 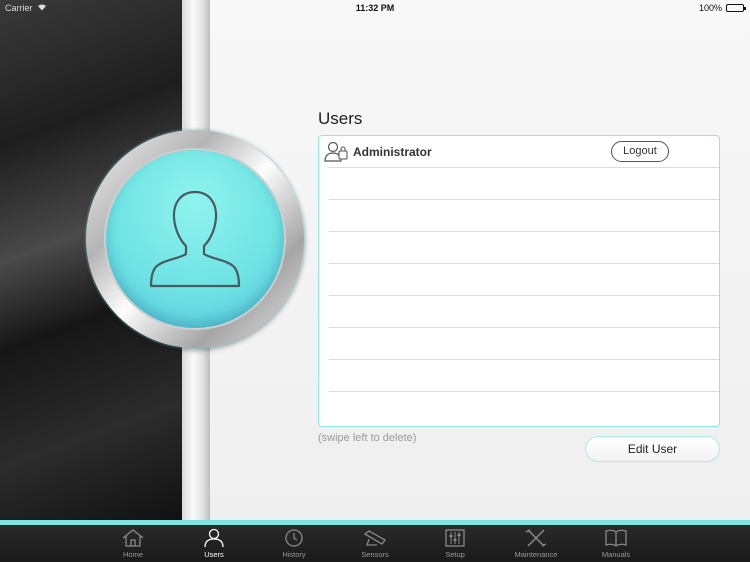 I want to click on tab-label: Home, so click(x=132, y=554).